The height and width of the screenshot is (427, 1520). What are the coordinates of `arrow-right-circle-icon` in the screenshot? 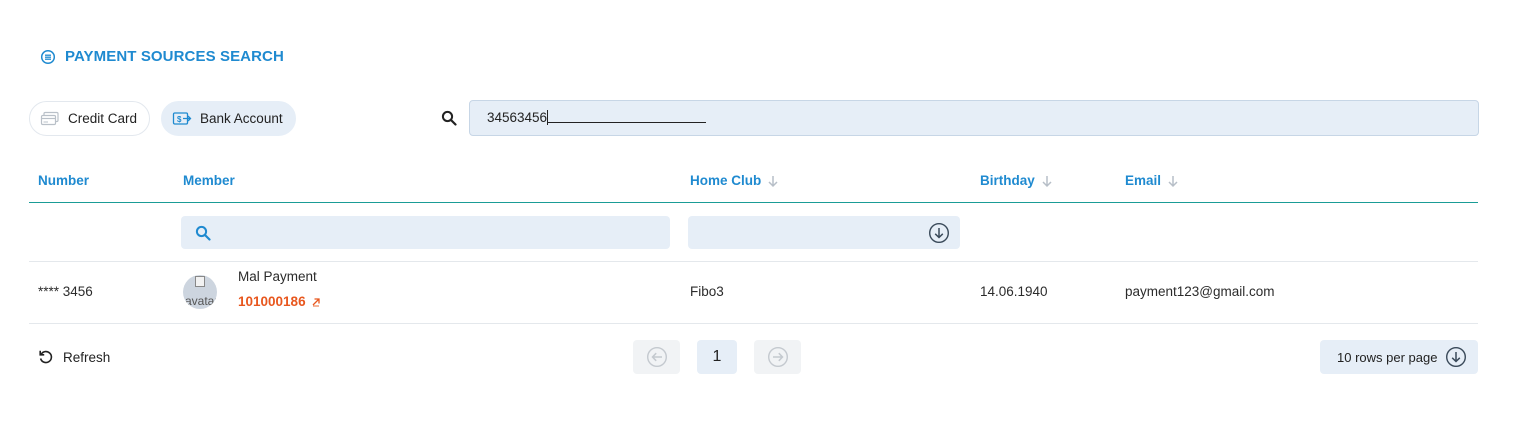 It's located at (778, 357).